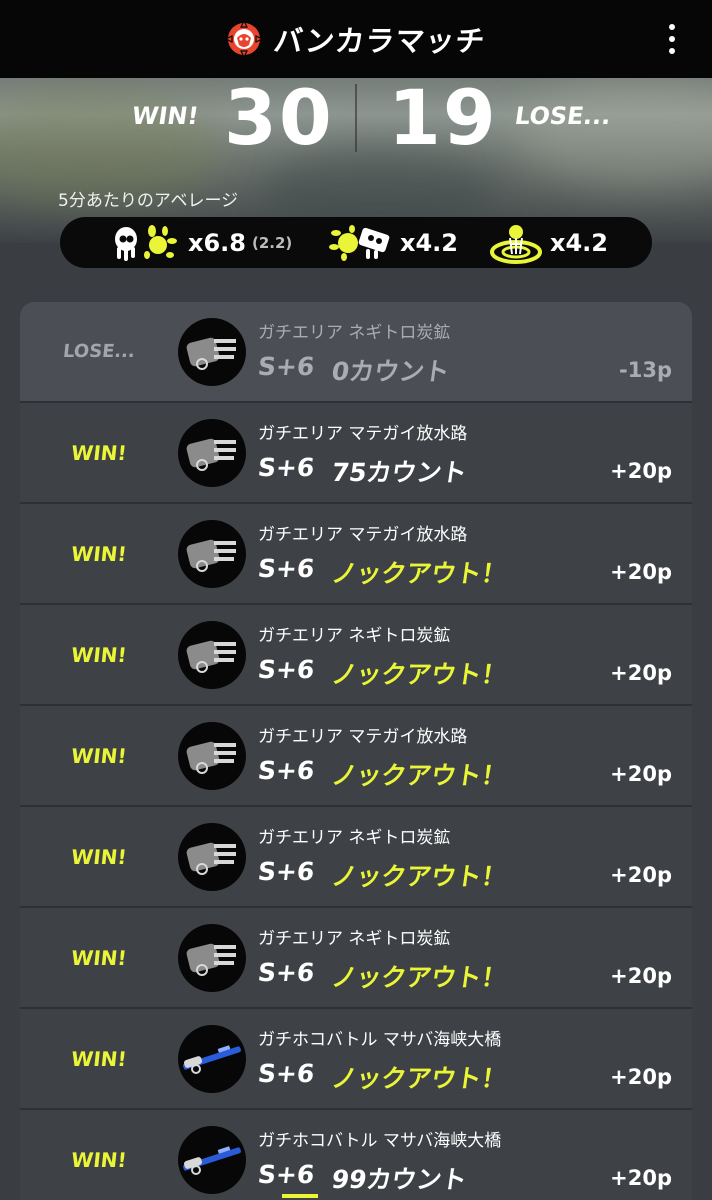 Image resolution: width=712 pixels, height=1200 pixels. What do you see at coordinates (356, 1058) in the screenshot?
I see `battle-row: WIN! ガチホコバトル マサバ海峡大橋 S+6 ノックアウト！ +20p` at bounding box center [356, 1058].